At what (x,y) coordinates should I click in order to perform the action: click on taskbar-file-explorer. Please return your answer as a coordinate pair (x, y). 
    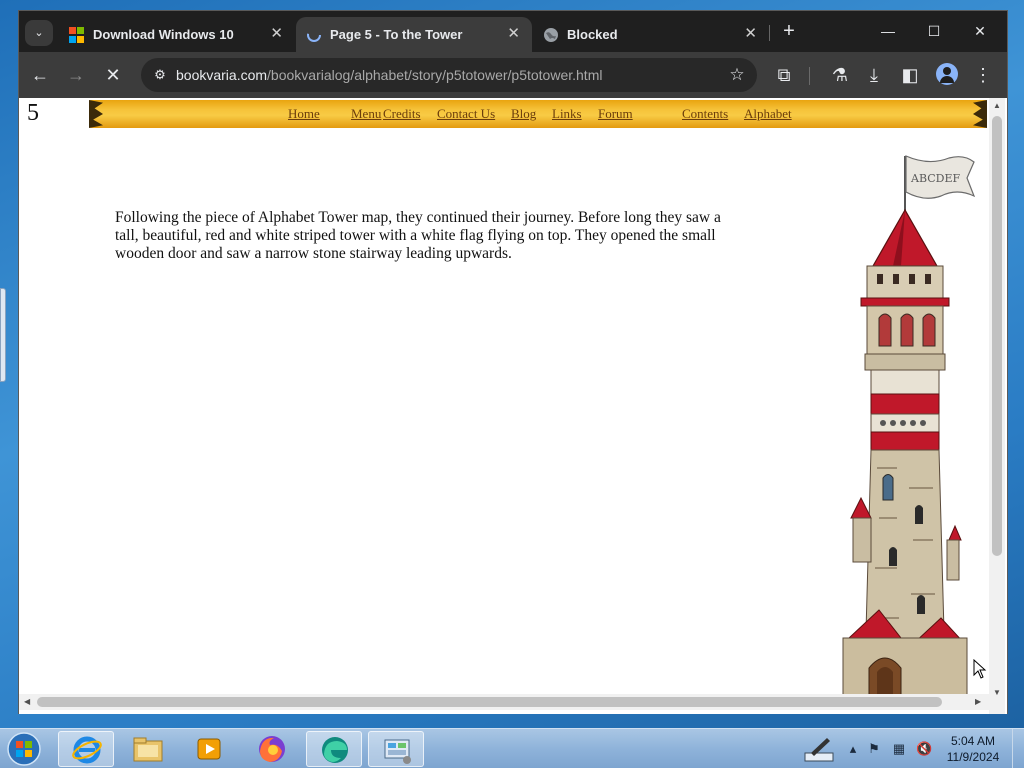
    Looking at the image, I should click on (148, 749).